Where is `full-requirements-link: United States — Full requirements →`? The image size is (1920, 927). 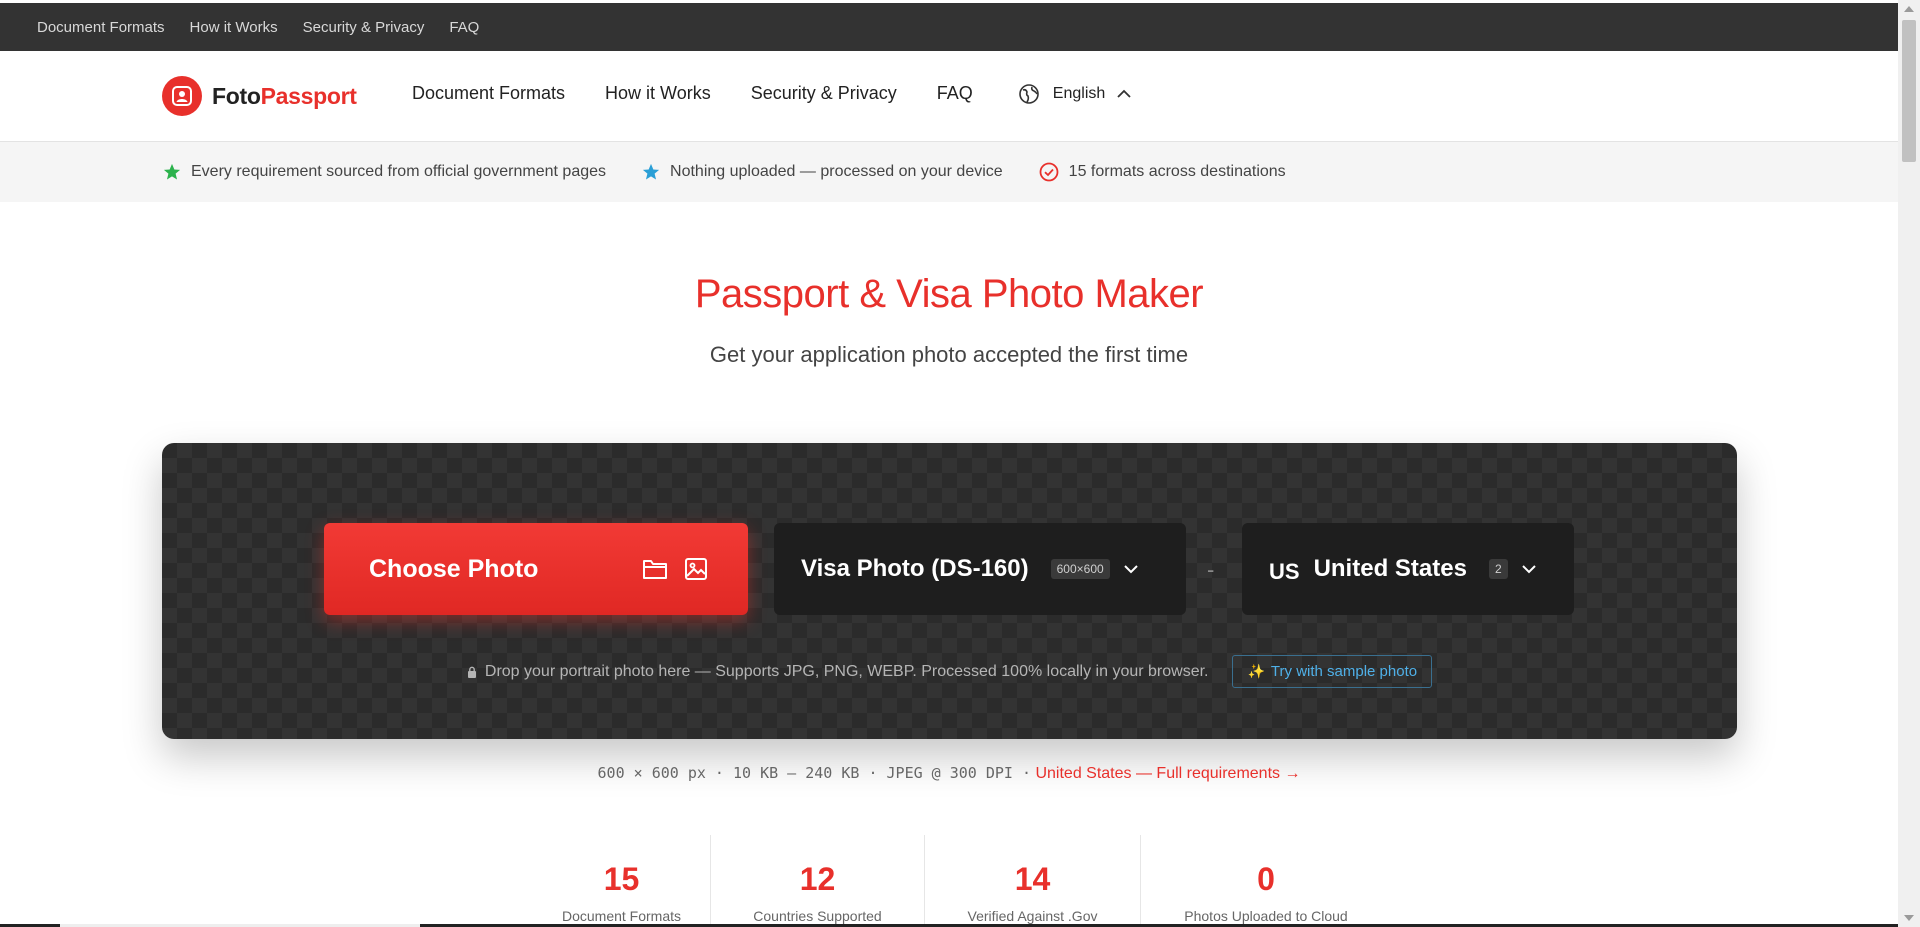 full-requirements-link: United States — Full requirements → is located at coordinates (1167, 773).